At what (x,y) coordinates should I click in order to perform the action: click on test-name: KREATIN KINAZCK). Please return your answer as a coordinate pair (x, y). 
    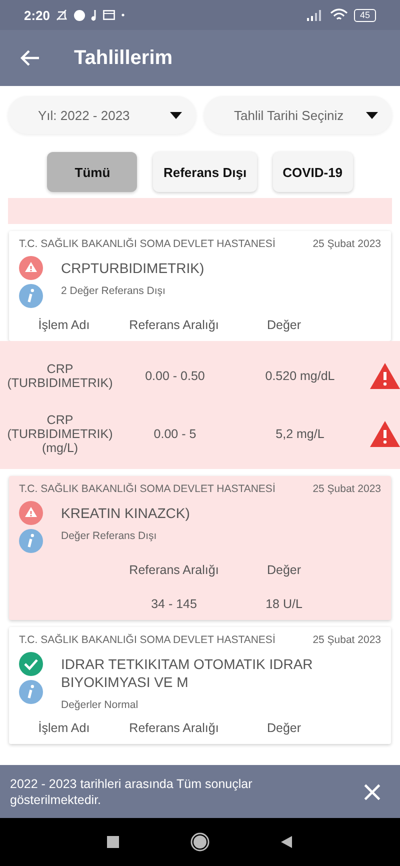
    Looking at the image, I should click on (125, 513).